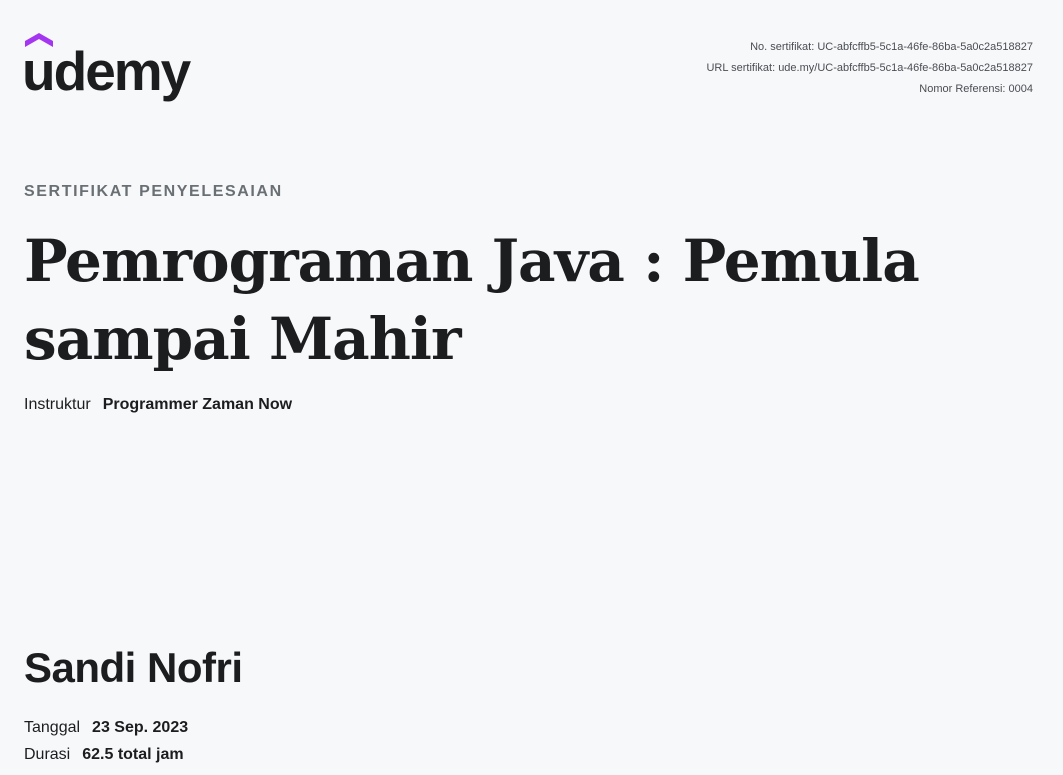 The image size is (1063, 775). I want to click on duration-row: Durasi 62.5 total jam, so click(106, 754).